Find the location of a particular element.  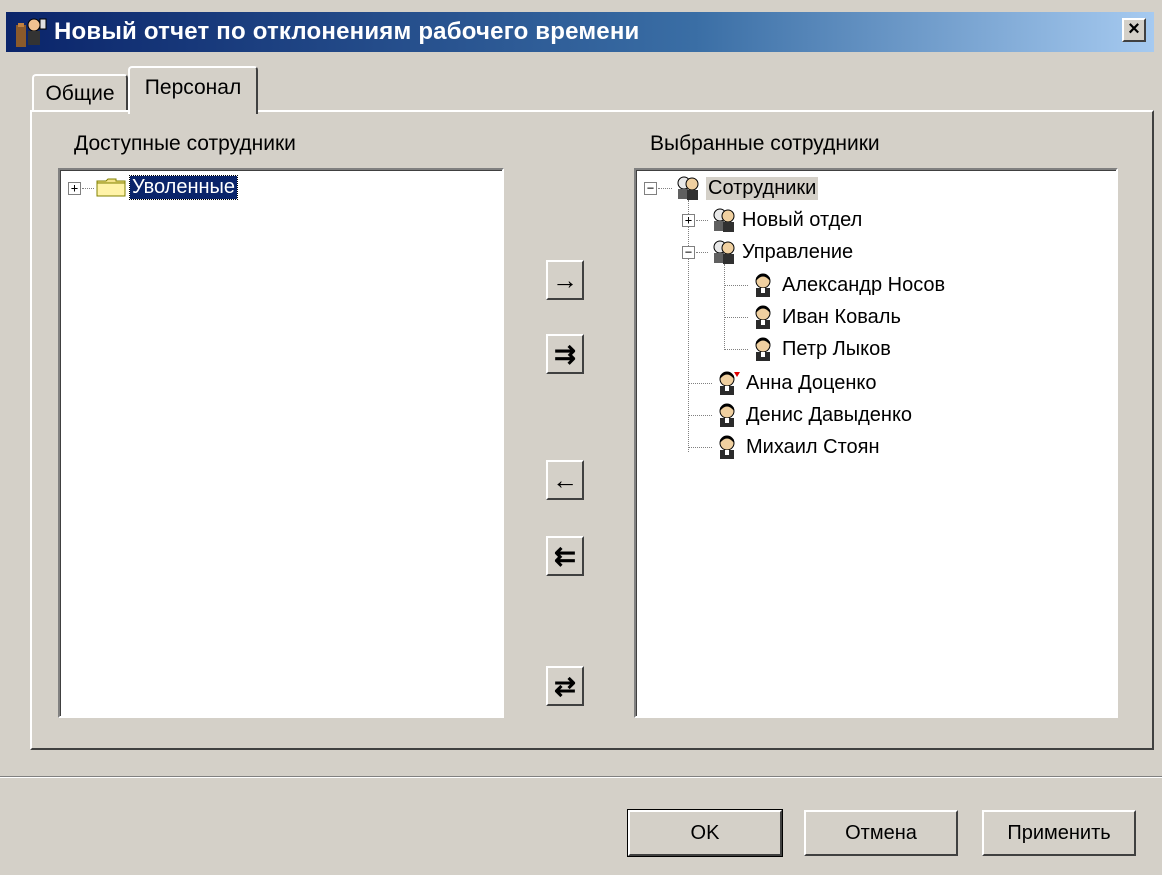

double-arrow-left-icon: ⇇ is located at coordinates (565, 556).